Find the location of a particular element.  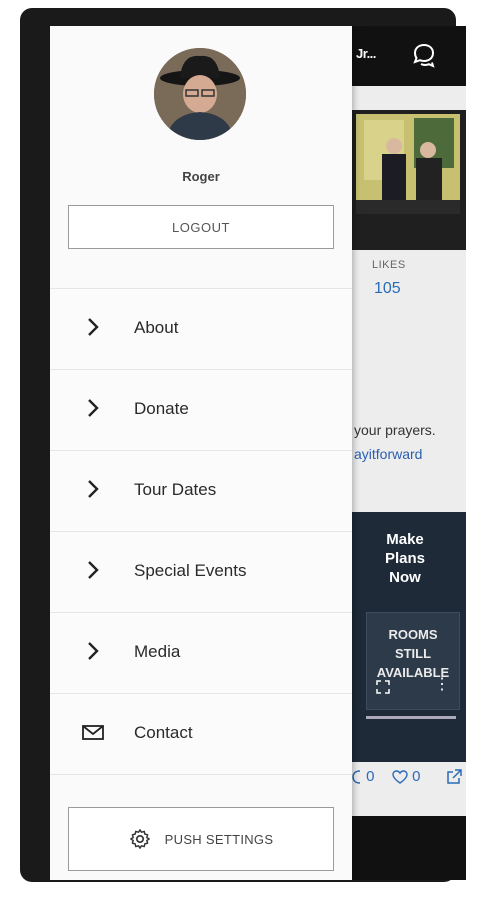

push-settings-label: PUSH SETTINGS is located at coordinates (219, 839).